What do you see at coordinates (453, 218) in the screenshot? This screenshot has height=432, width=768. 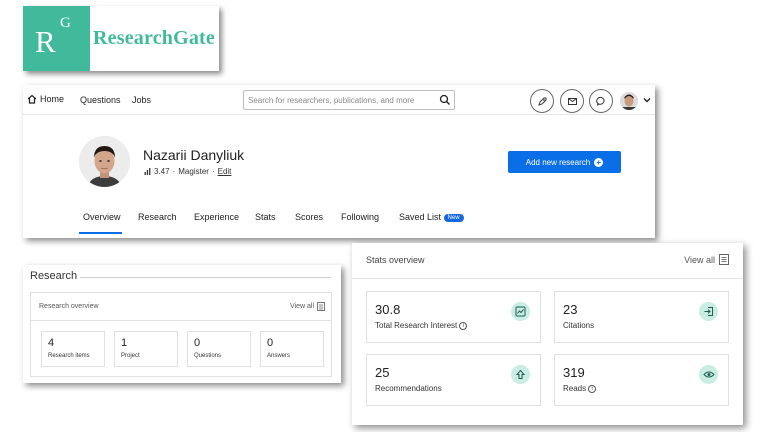 I see `new-badge: New` at bounding box center [453, 218].